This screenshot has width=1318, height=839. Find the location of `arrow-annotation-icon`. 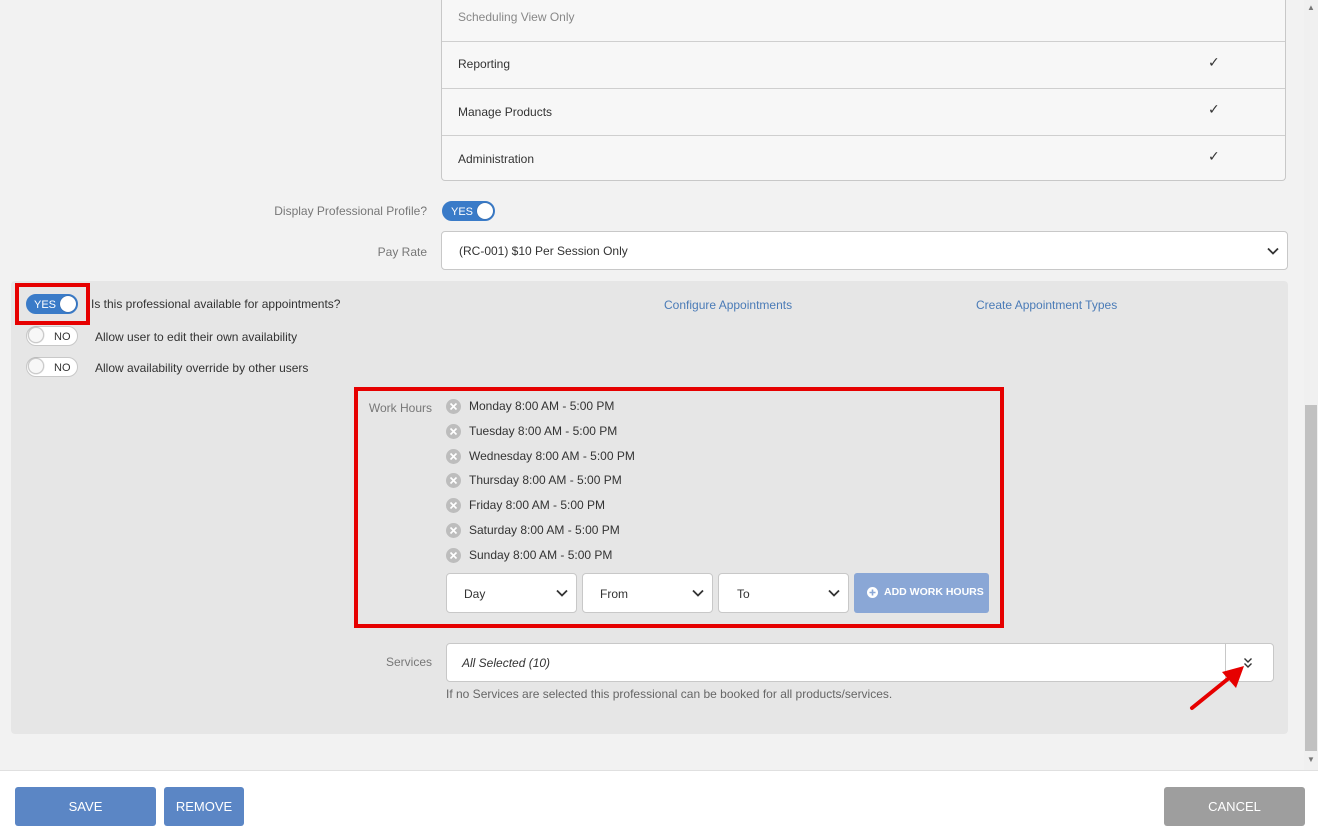

arrow-annotation-icon is located at coordinates (1217, 688).